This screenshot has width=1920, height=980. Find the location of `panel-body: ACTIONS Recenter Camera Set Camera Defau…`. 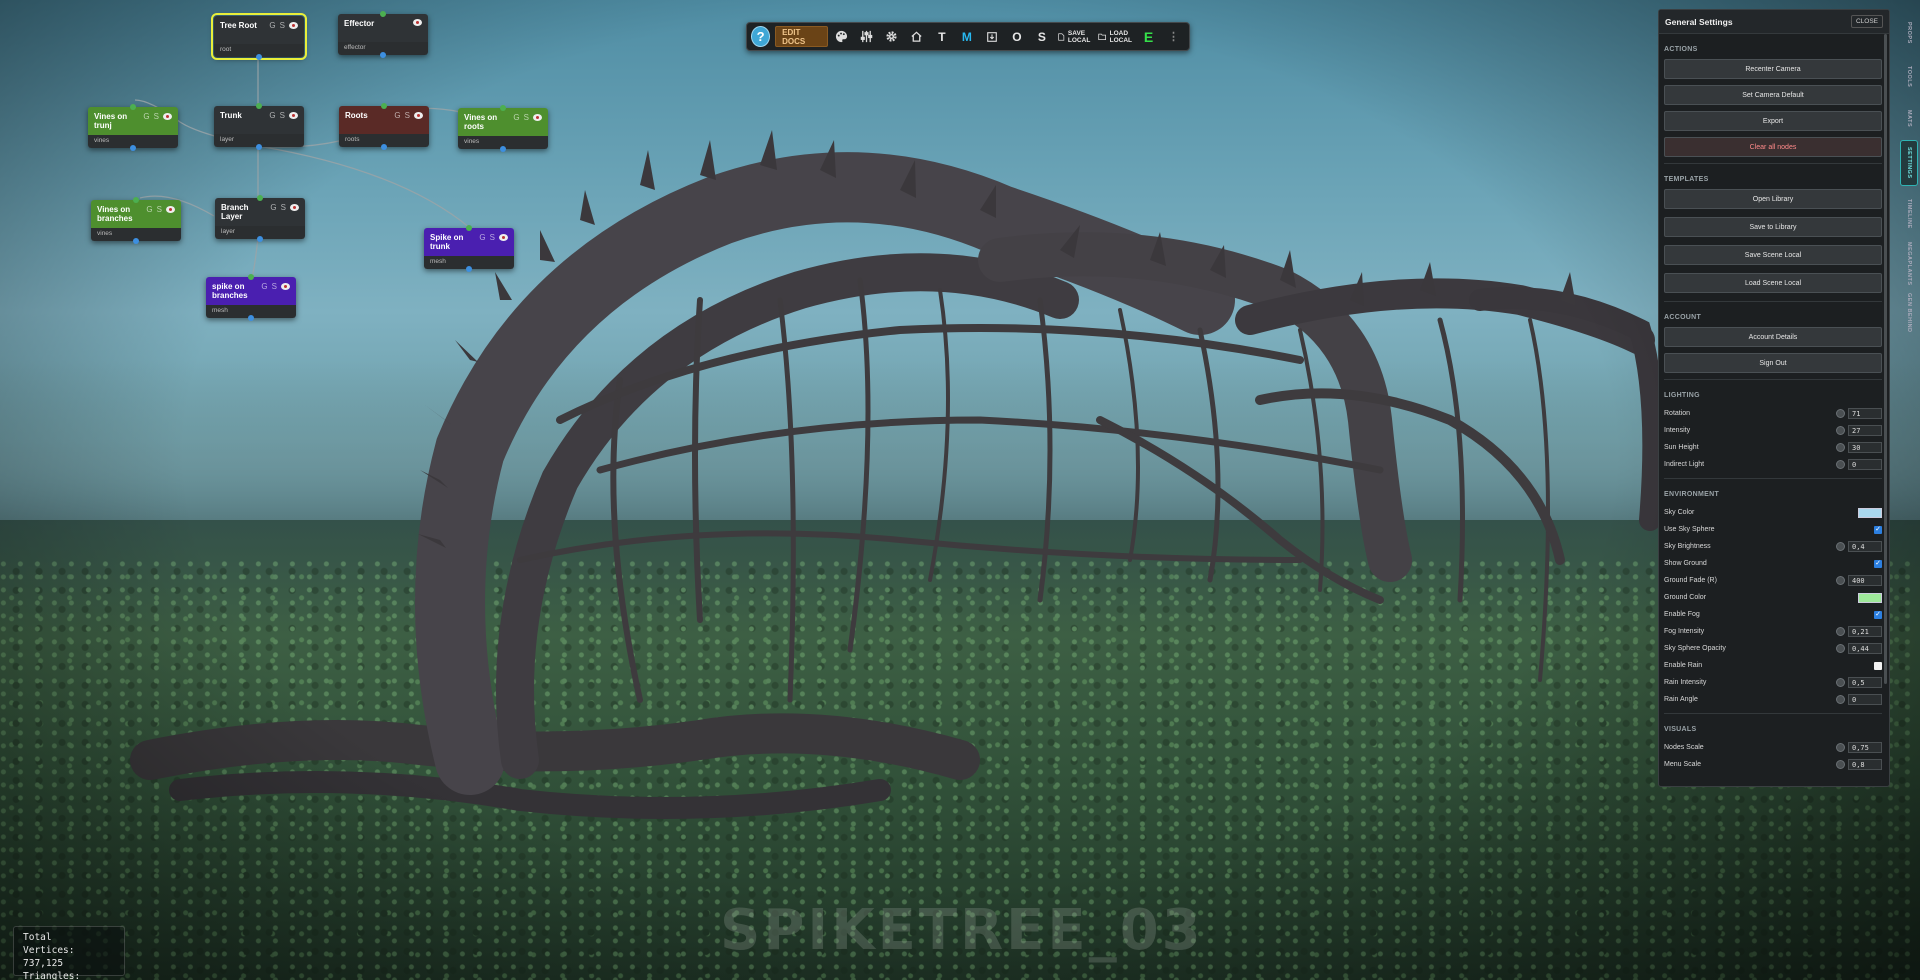

panel-body: ACTIONS Recenter Camera Set Camera Defau… is located at coordinates (1774, 409).